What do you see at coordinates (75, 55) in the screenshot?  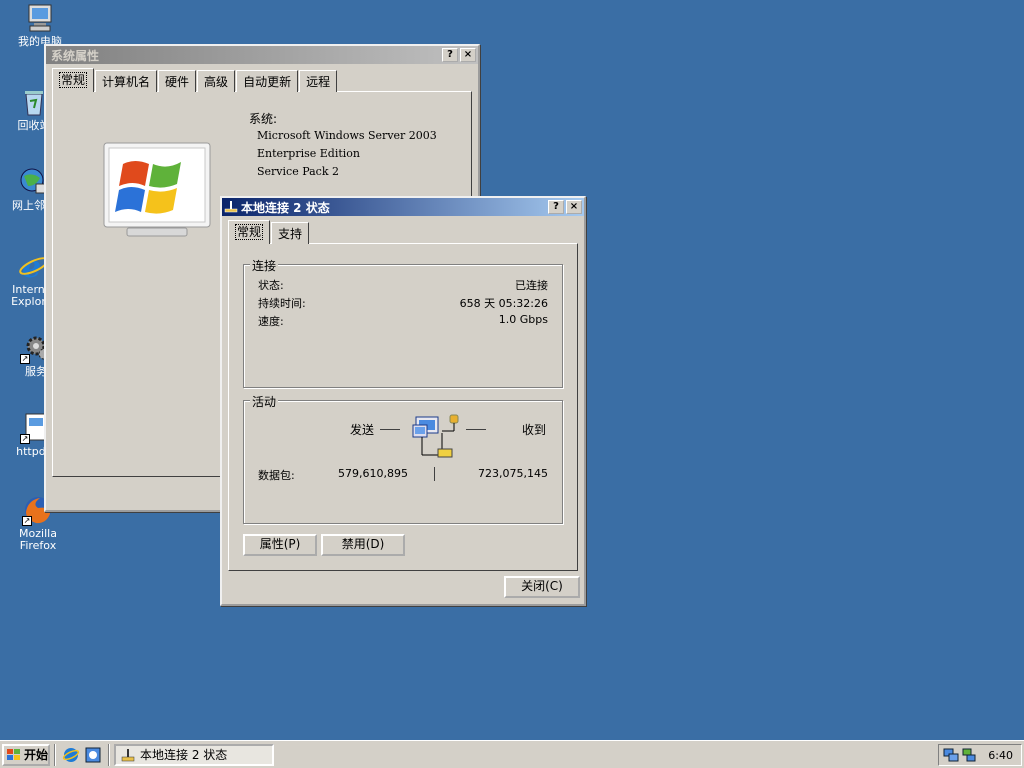 I see `window-title: 系统属性` at bounding box center [75, 55].